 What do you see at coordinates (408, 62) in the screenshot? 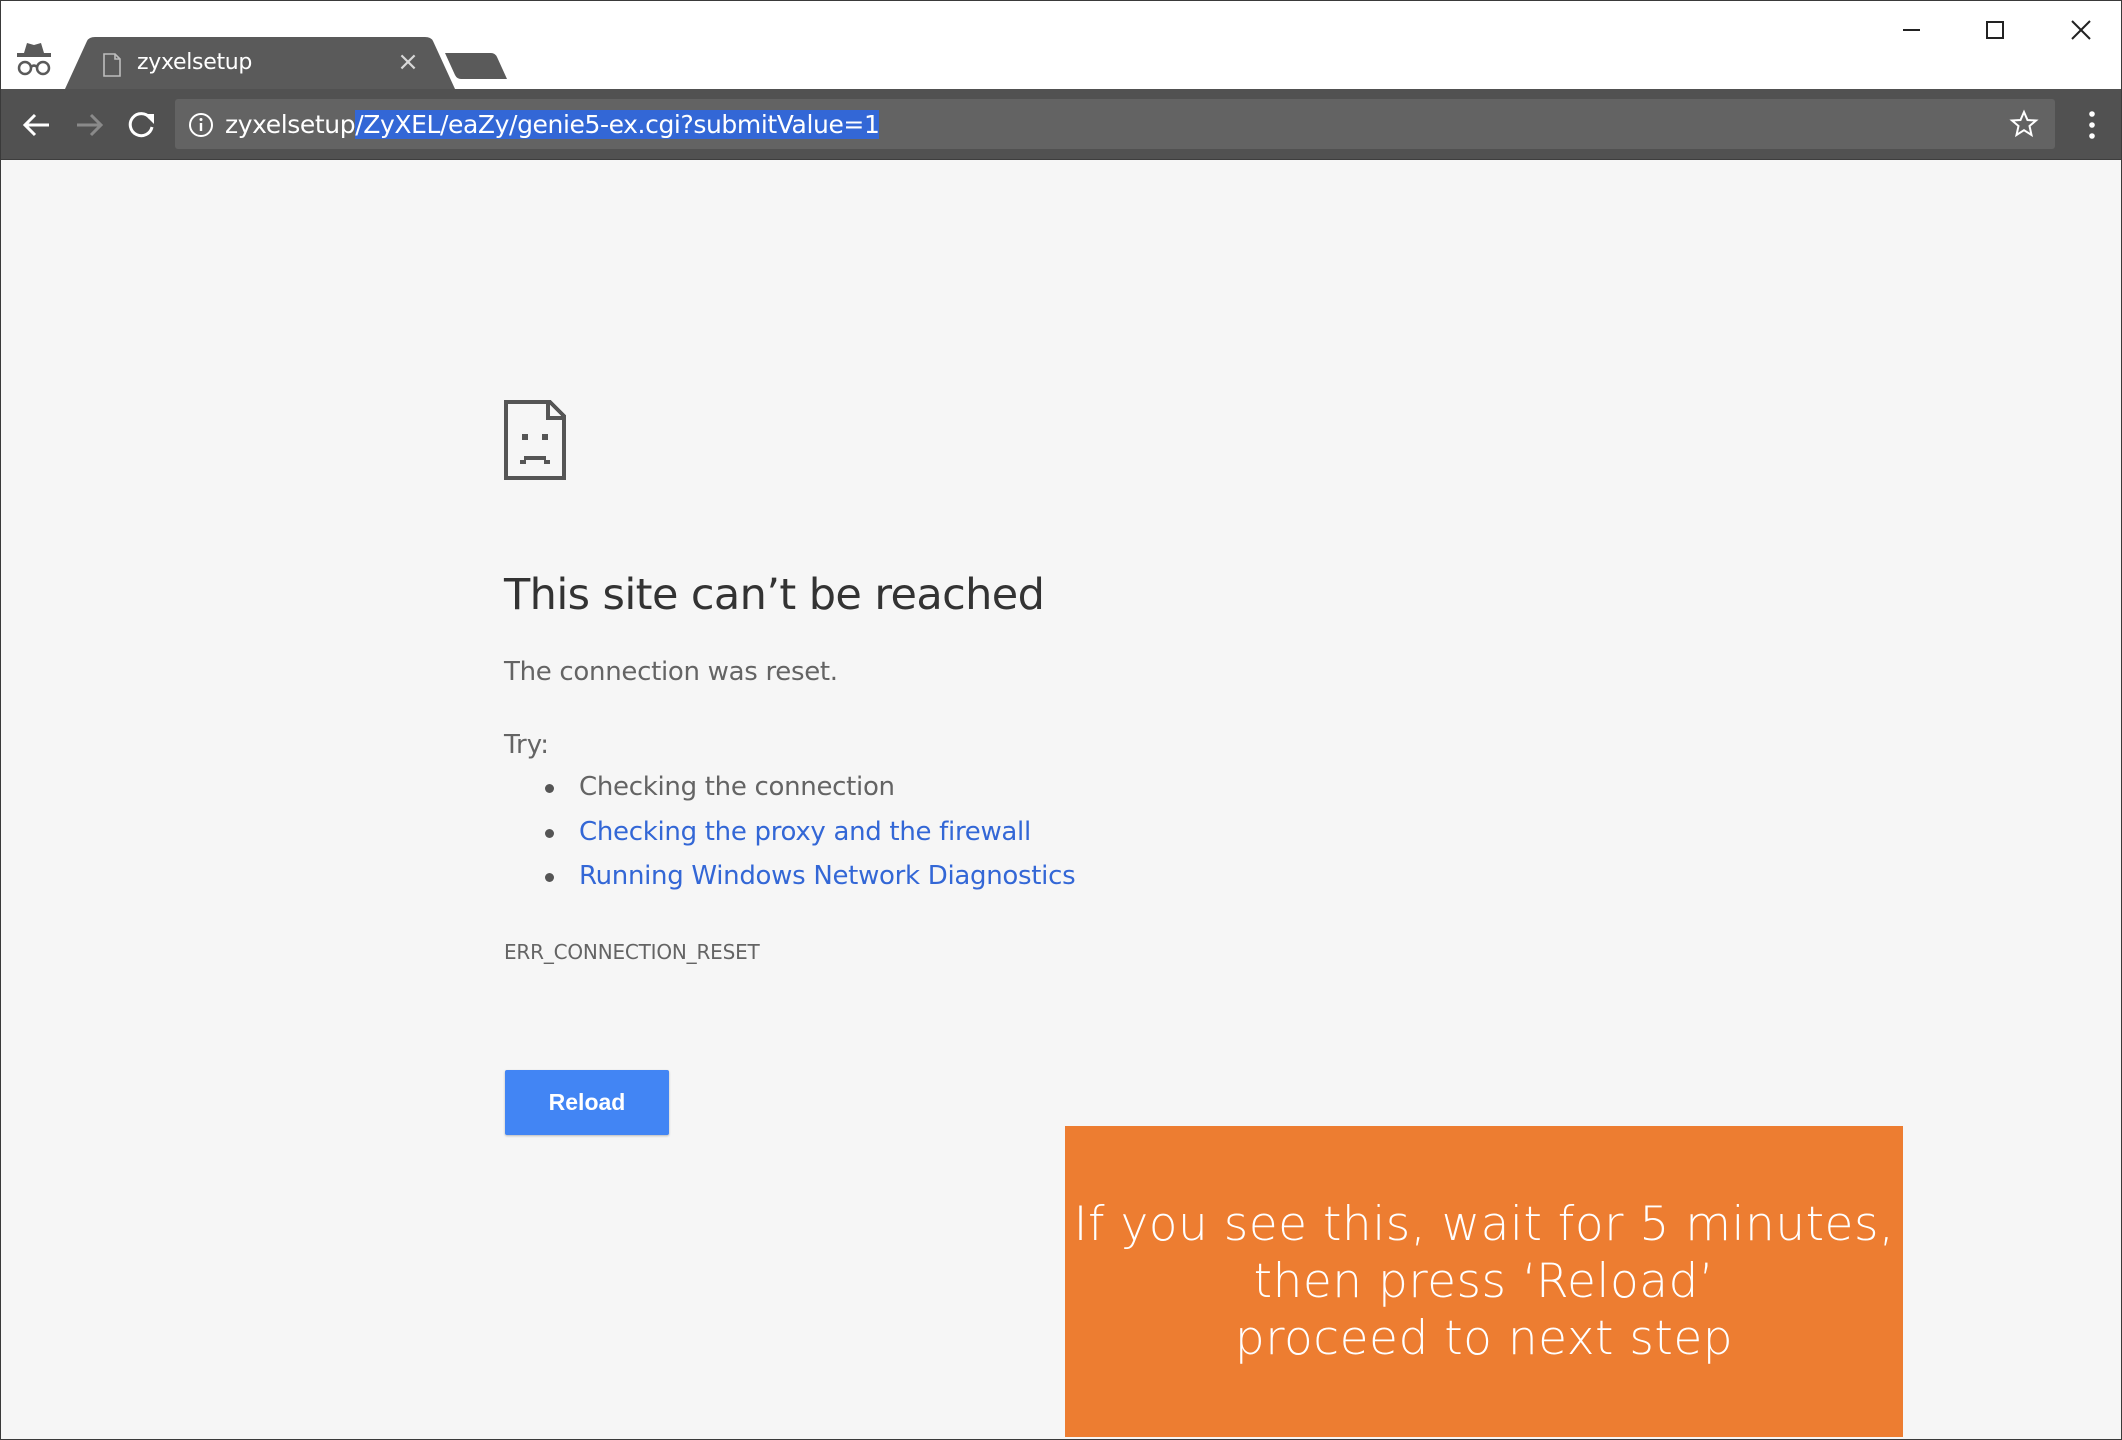
I see `tab-close-icon: ×` at bounding box center [408, 62].